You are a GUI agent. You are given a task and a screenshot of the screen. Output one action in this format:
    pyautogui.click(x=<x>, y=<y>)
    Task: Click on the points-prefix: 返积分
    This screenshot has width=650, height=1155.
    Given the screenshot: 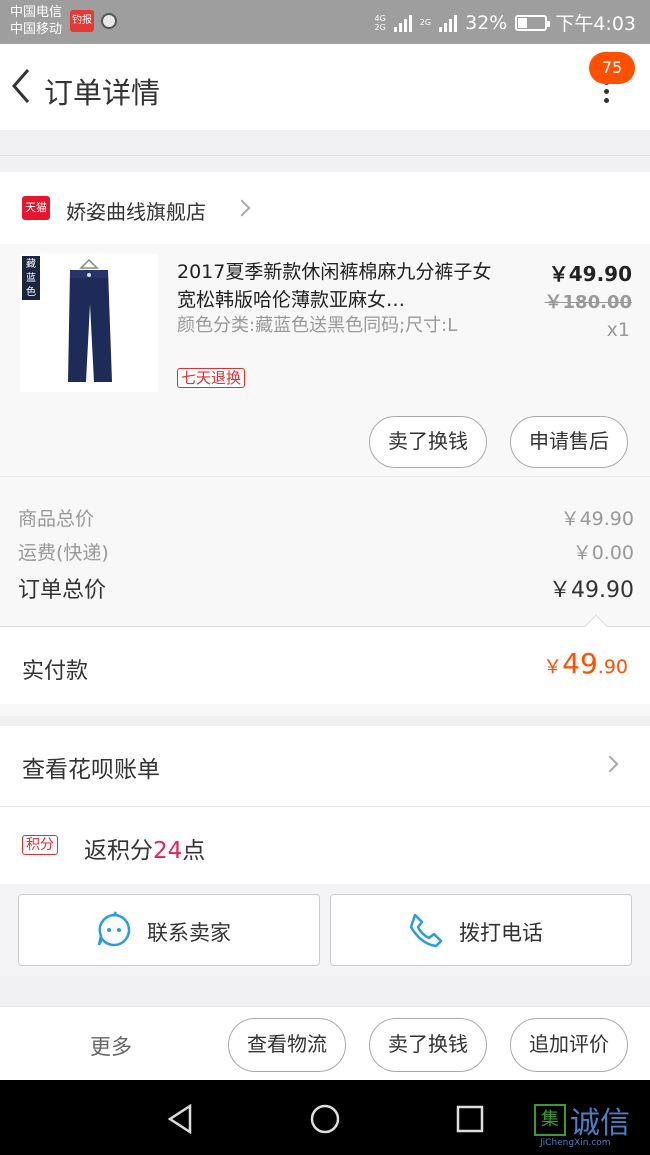 What is the action you would take?
    pyautogui.click(x=118, y=851)
    